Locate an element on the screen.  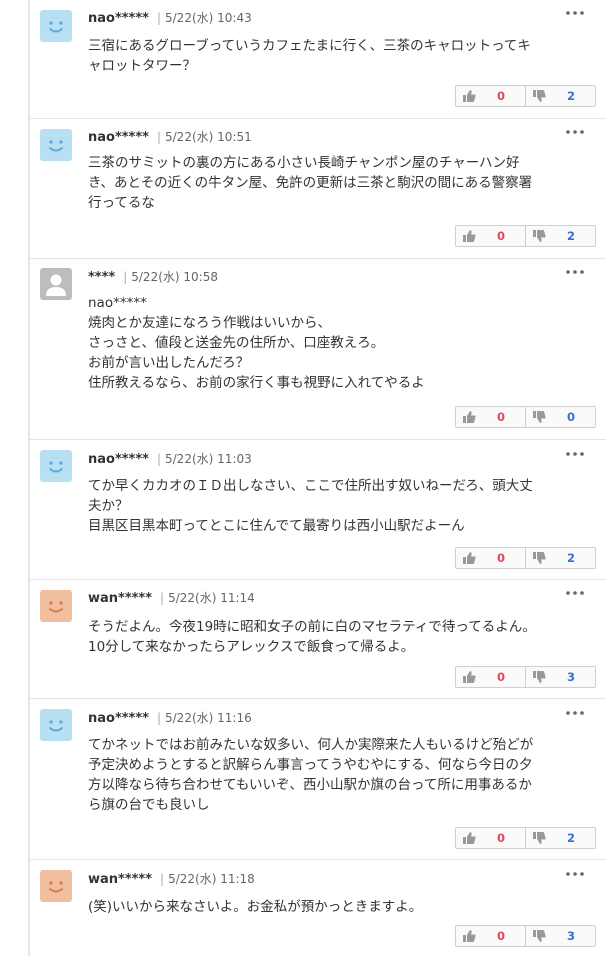
comment-line: てかネットではお前みたいな奴多い、何人か実際来た人もいるけど殆どが is located at coordinates (311, 745).